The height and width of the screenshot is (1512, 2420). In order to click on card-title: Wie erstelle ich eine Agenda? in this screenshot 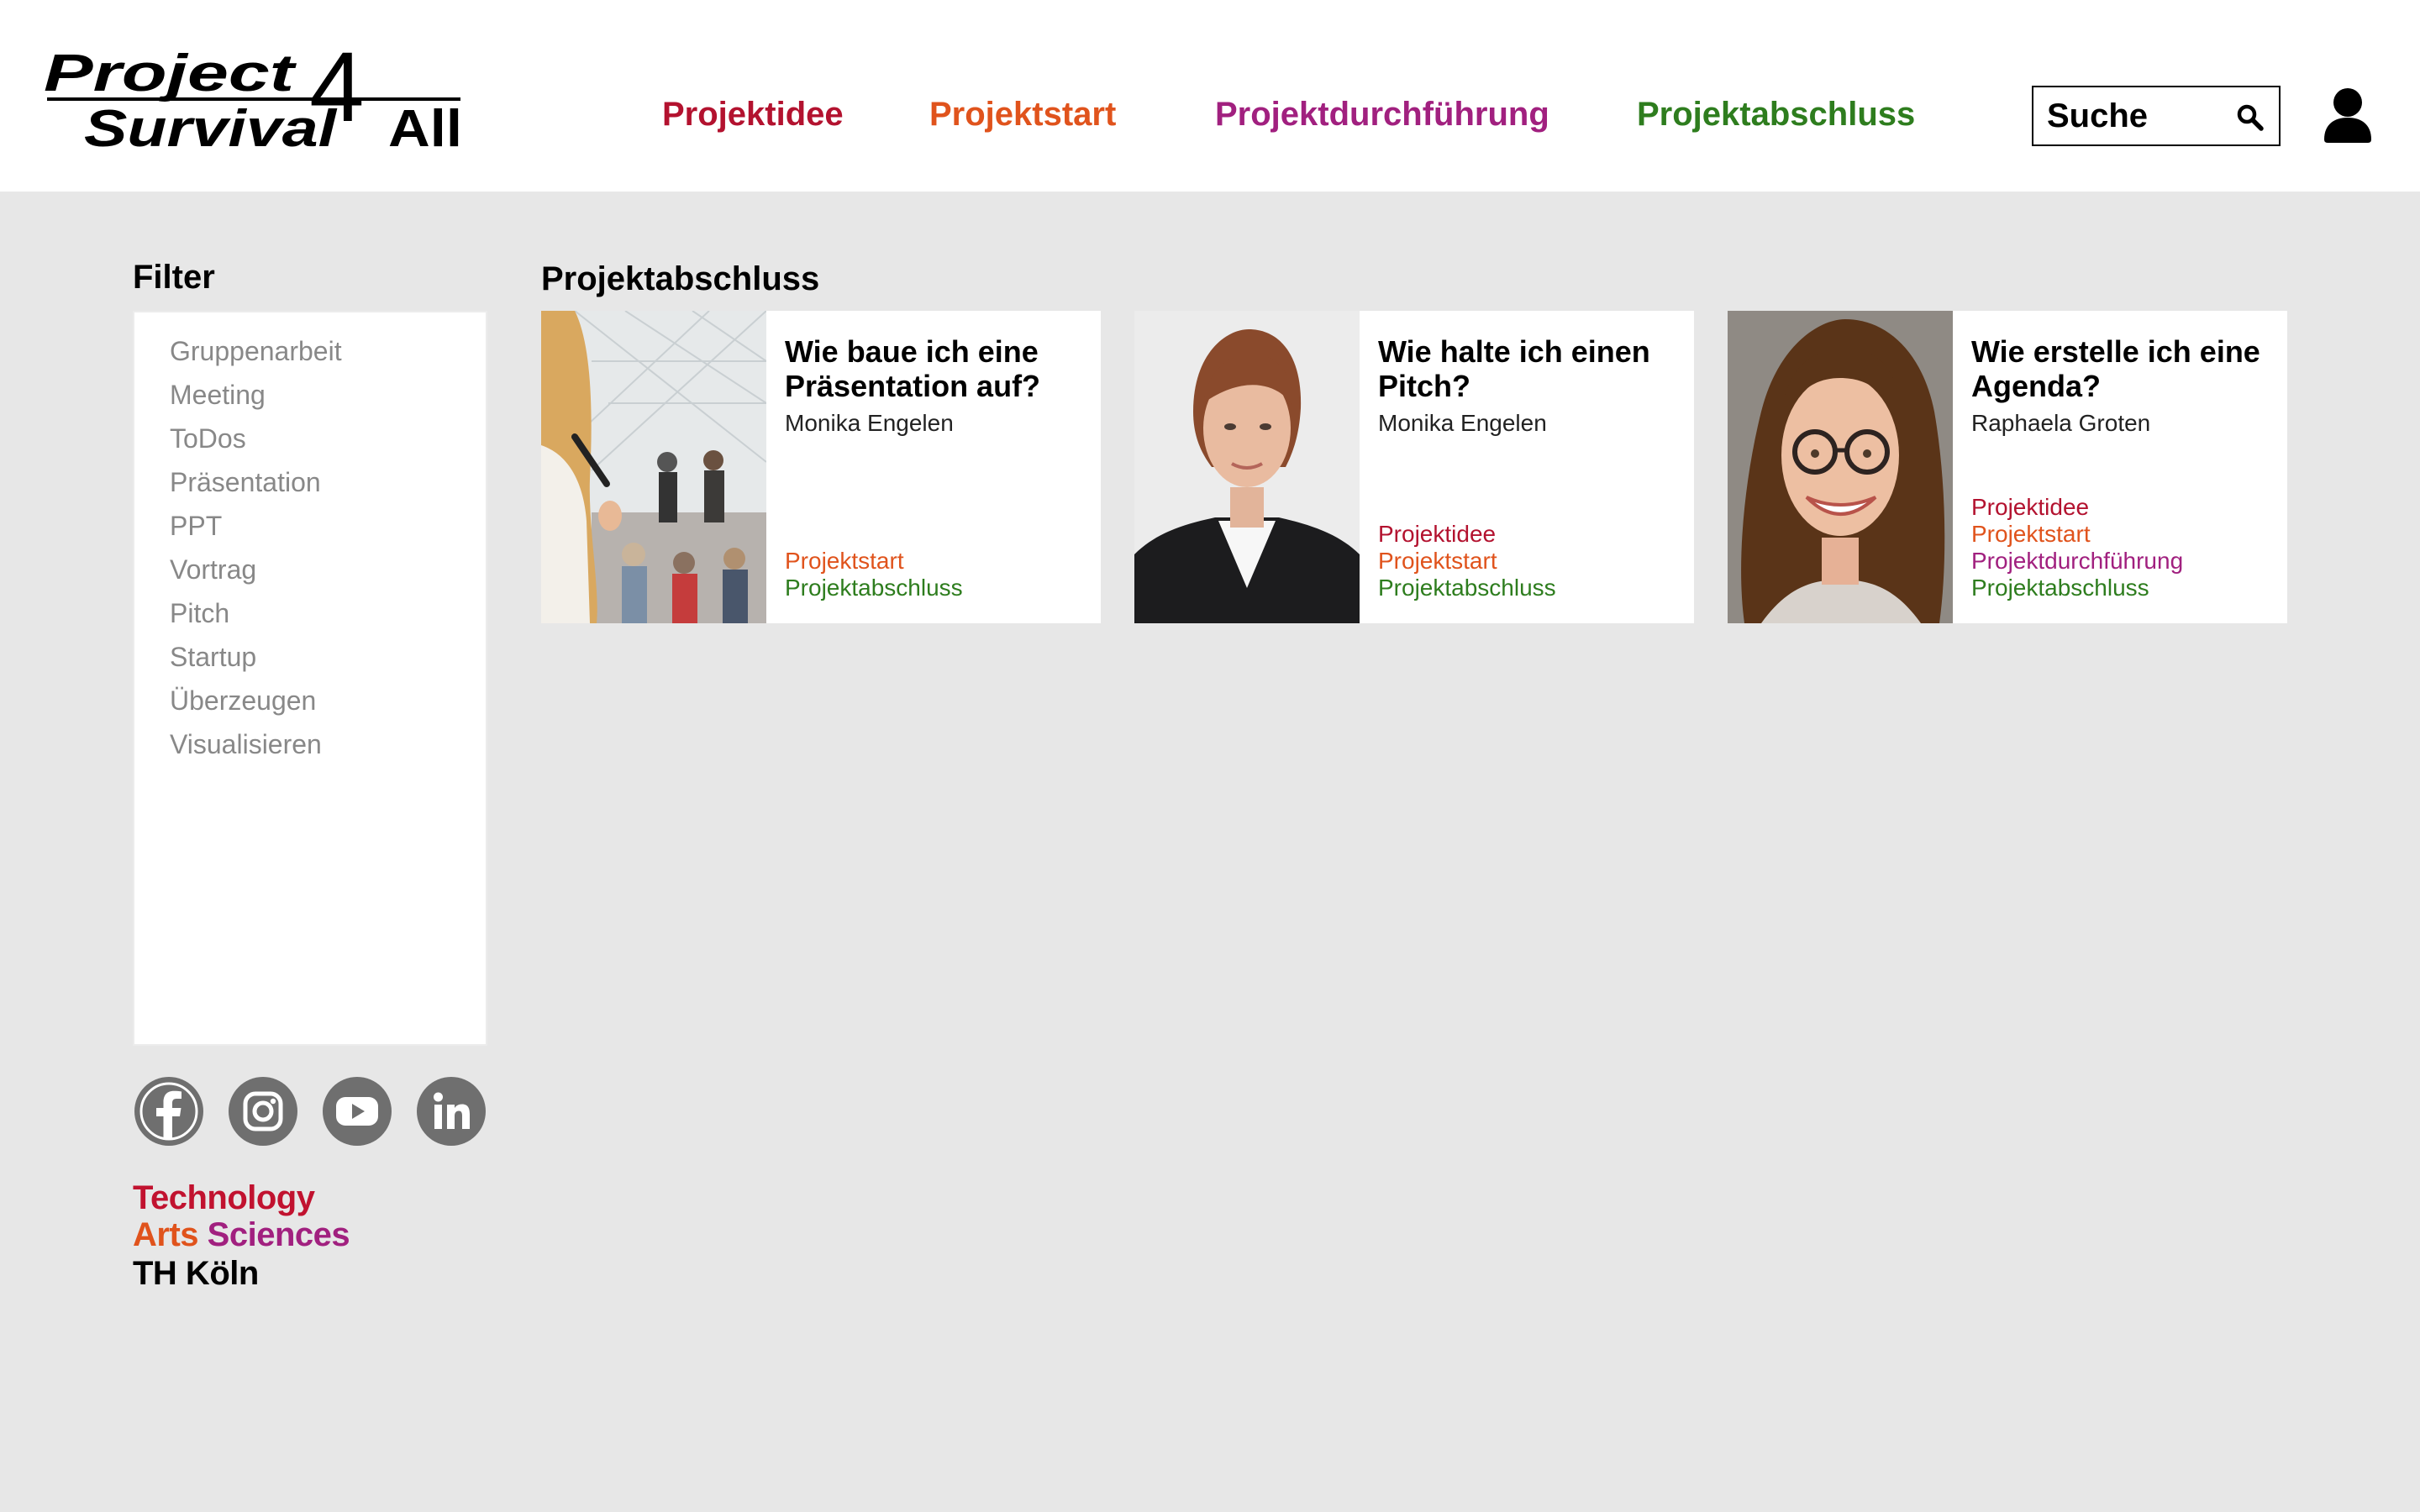, I will do `click(2122, 368)`.